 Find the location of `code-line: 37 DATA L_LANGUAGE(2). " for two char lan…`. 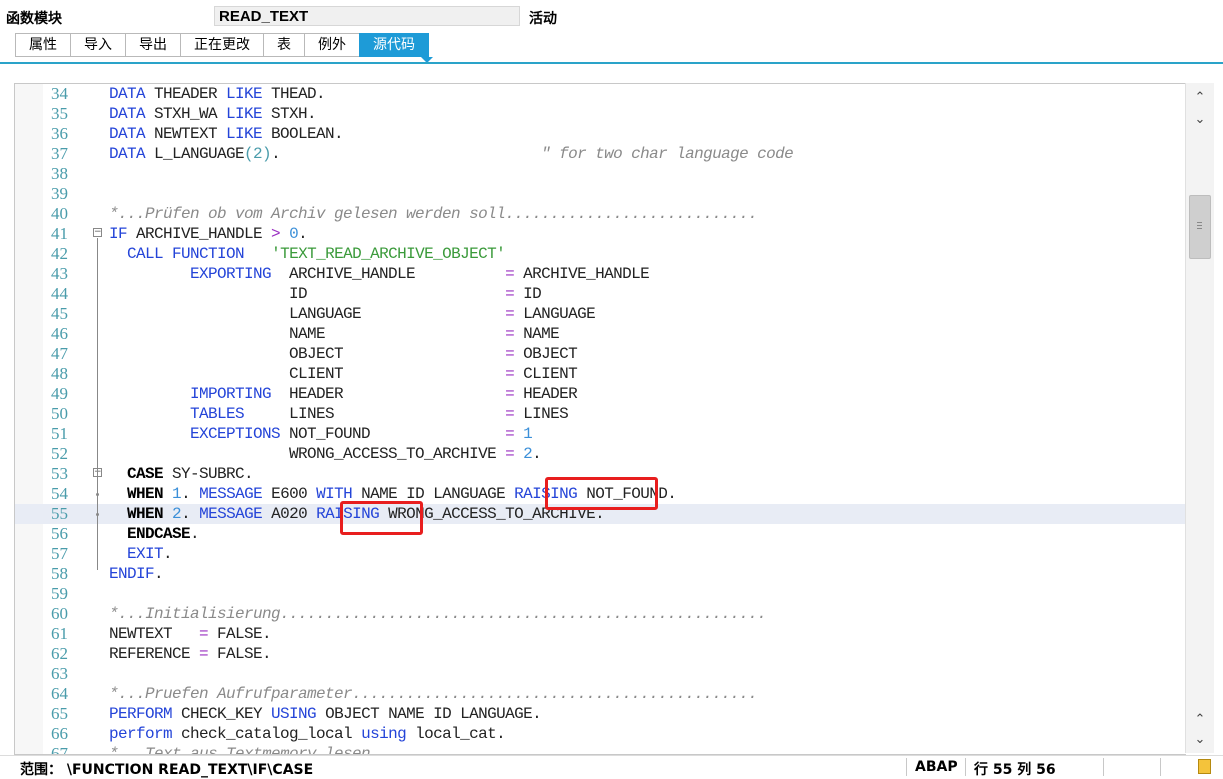

code-line: 37 DATA L_LANGUAGE(2). " for two char lan… is located at coordinates (600, 154).